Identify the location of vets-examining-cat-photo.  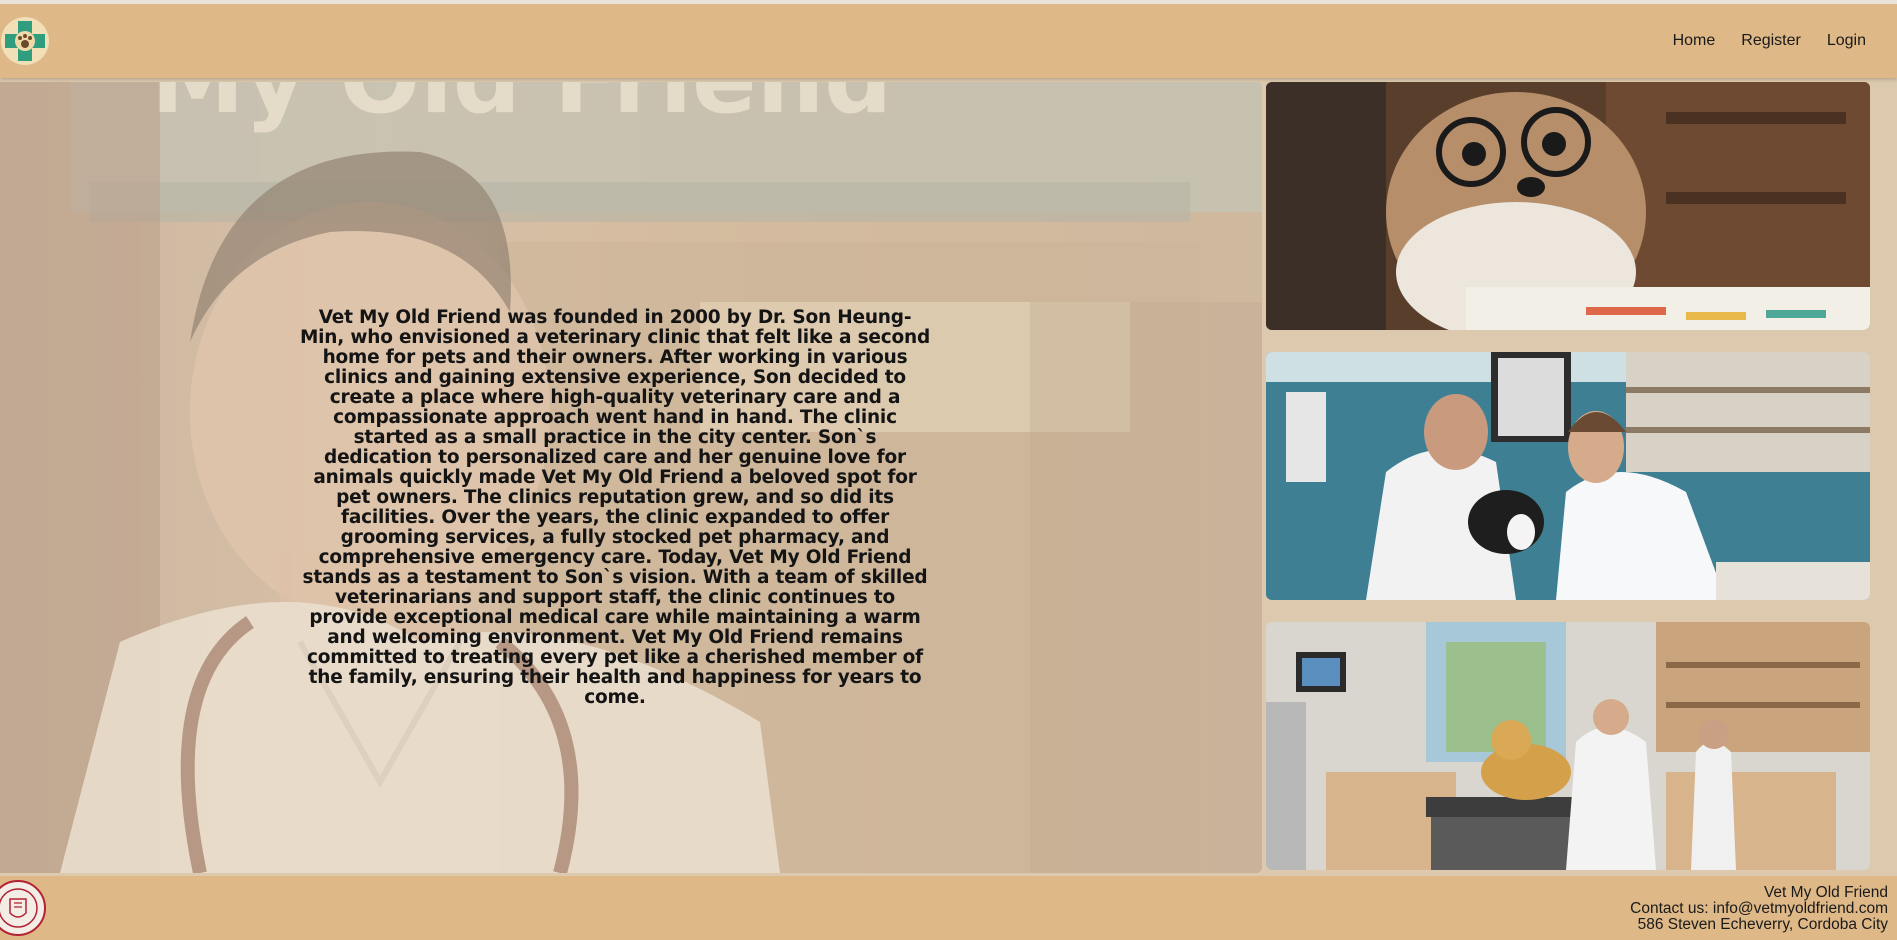
(1568, 476).